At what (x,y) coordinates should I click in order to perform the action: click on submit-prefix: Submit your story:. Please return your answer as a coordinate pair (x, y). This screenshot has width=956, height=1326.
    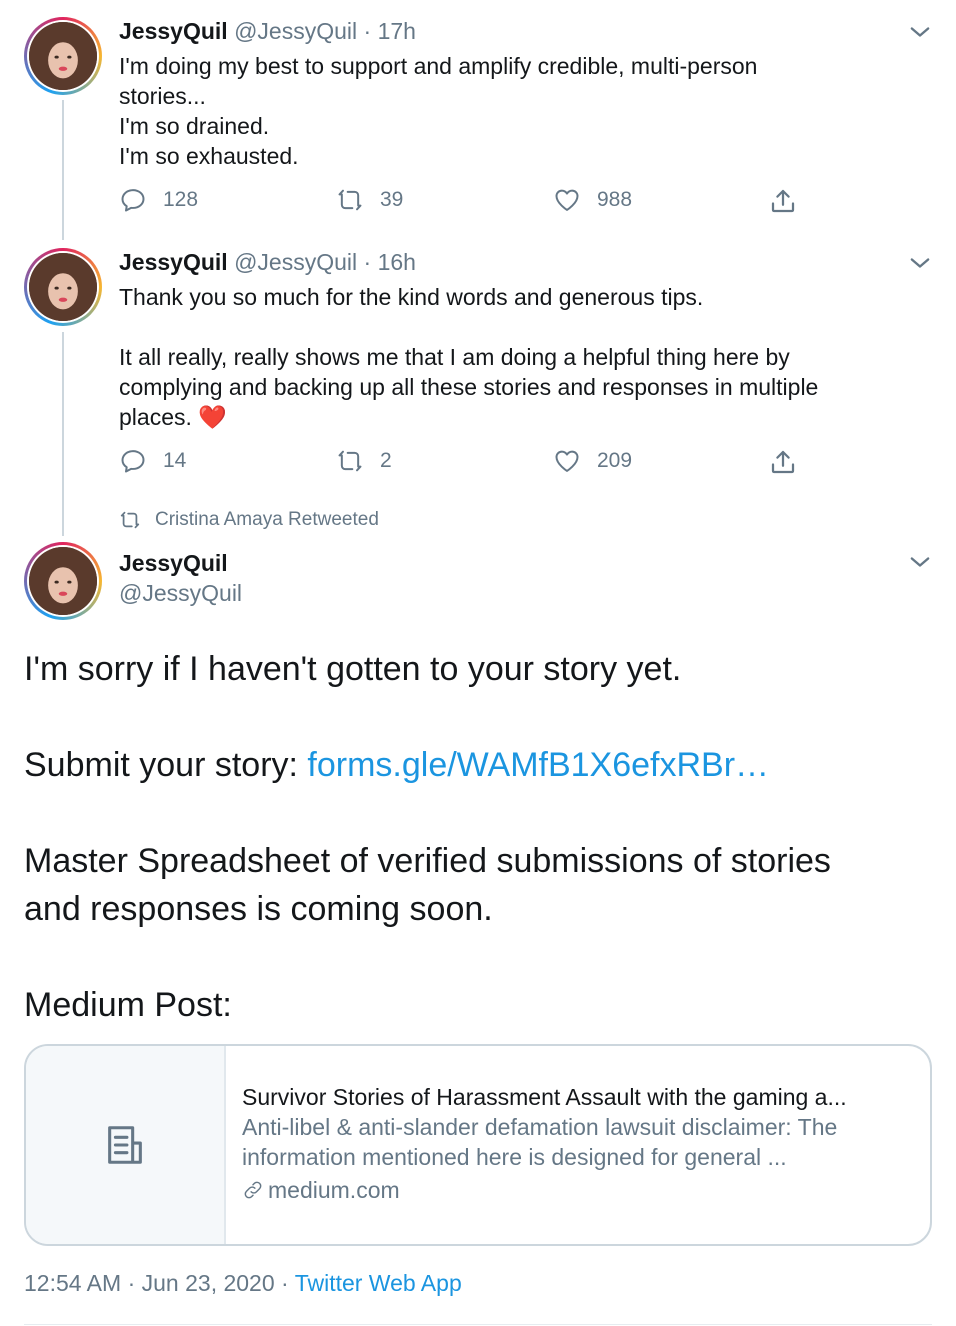
    Looking at the image, I should click on (166, 765).